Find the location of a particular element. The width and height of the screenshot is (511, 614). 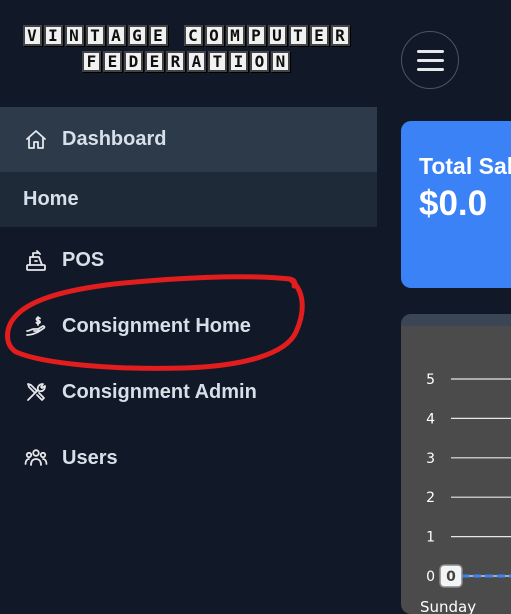

sales-chart: 5 4 3 2 1 0 0 Sunday is located at coordinates (465, 493).